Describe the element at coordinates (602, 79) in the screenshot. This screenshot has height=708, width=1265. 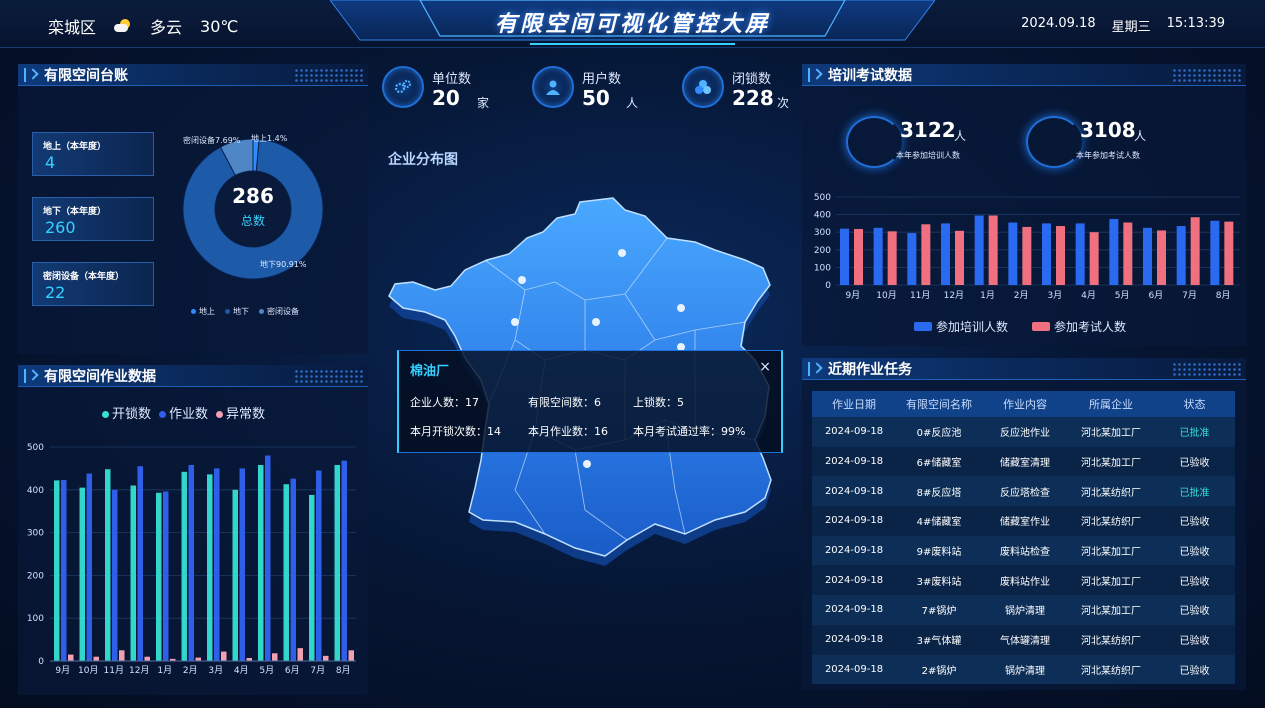
I see `top-stat-label: 用户数` at that location.